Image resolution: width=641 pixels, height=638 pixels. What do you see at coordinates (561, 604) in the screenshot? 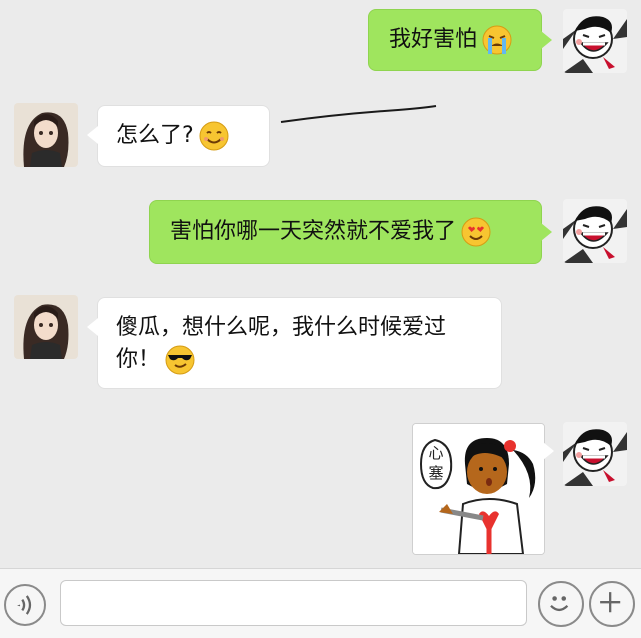
I see `emoji-icon` at bounding box center [561, 604].